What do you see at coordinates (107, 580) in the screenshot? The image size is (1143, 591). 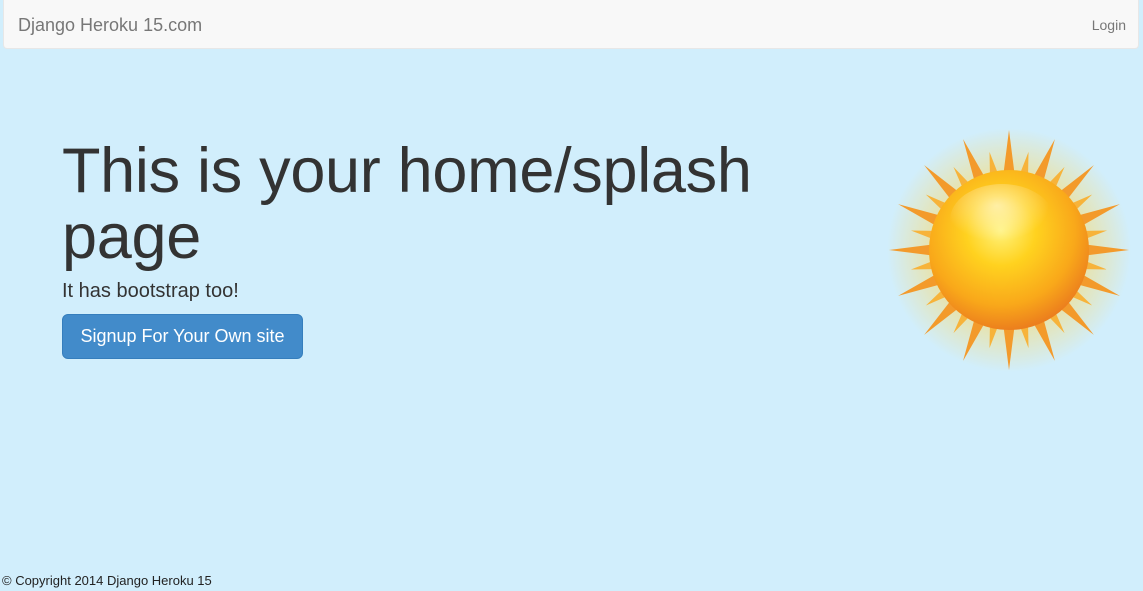 I see `footer-copyright: © Copyright 2014 Django Heroku 15` at bounding box center [107, 580].